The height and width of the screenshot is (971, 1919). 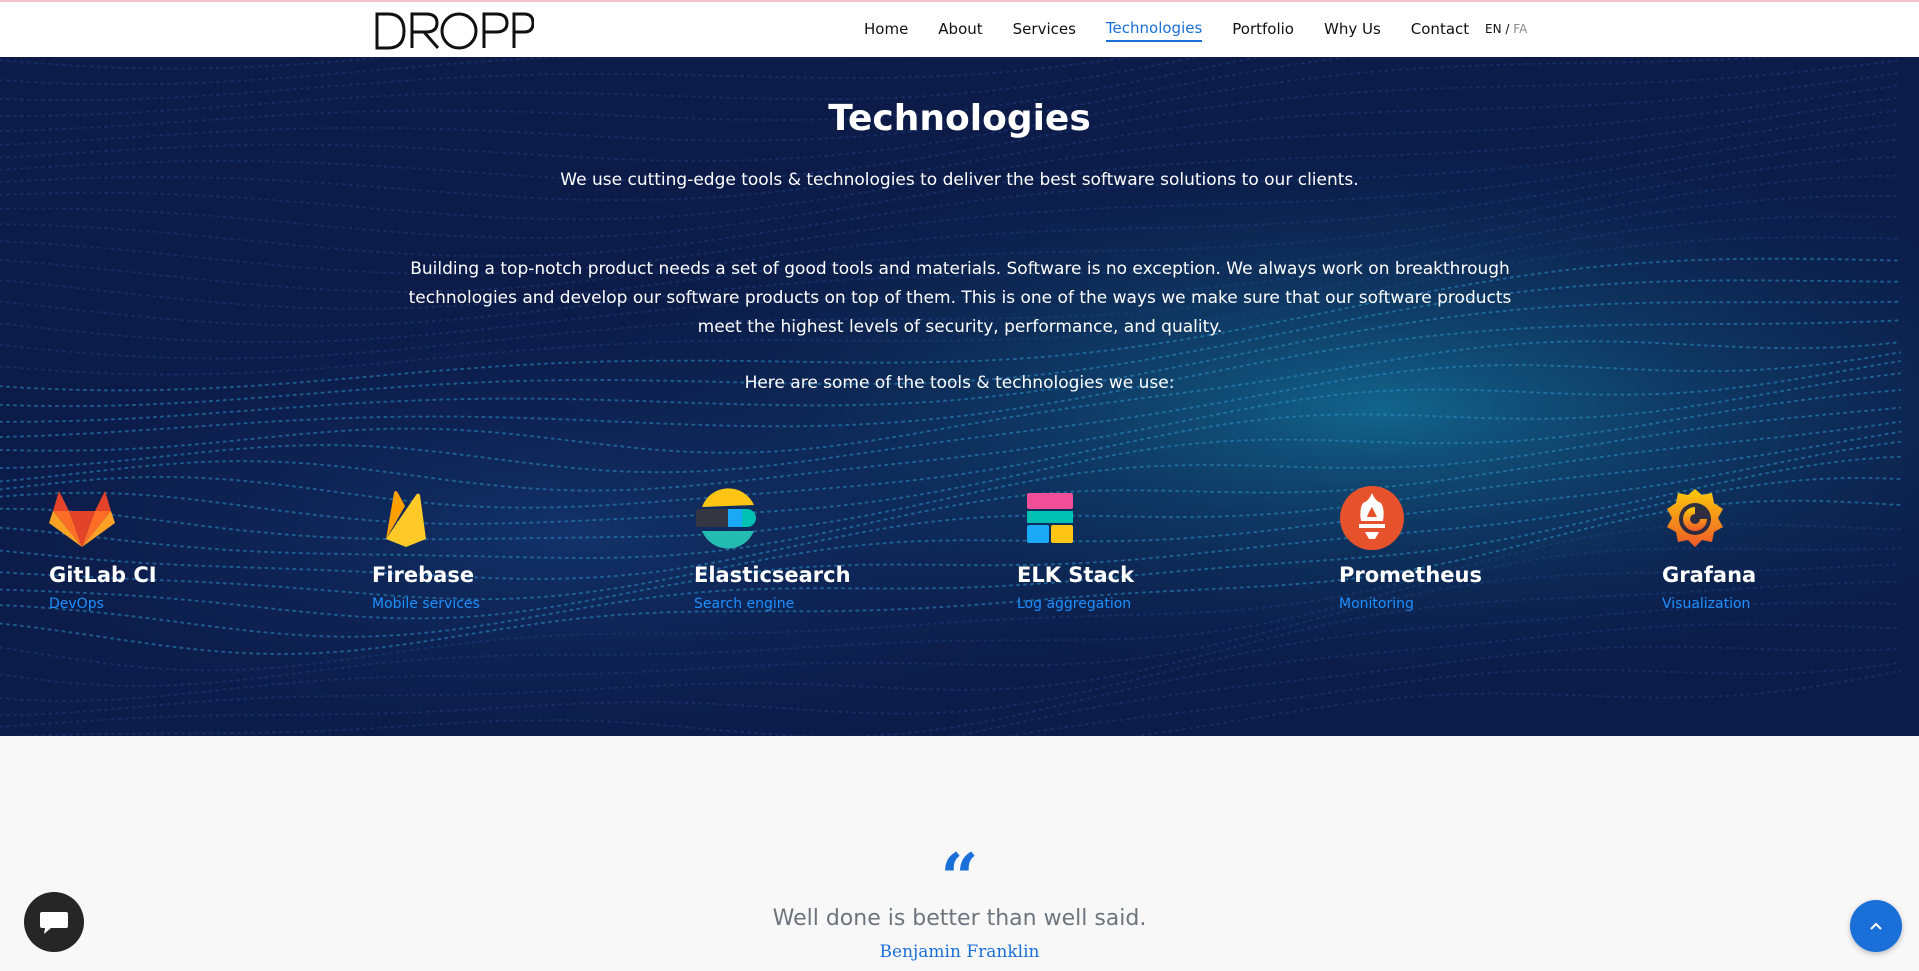 What do you see at coordinates (1154, 30) in the screenshot?
I see `nav-technologies: Technologies` at bounding box center [1154, 30].